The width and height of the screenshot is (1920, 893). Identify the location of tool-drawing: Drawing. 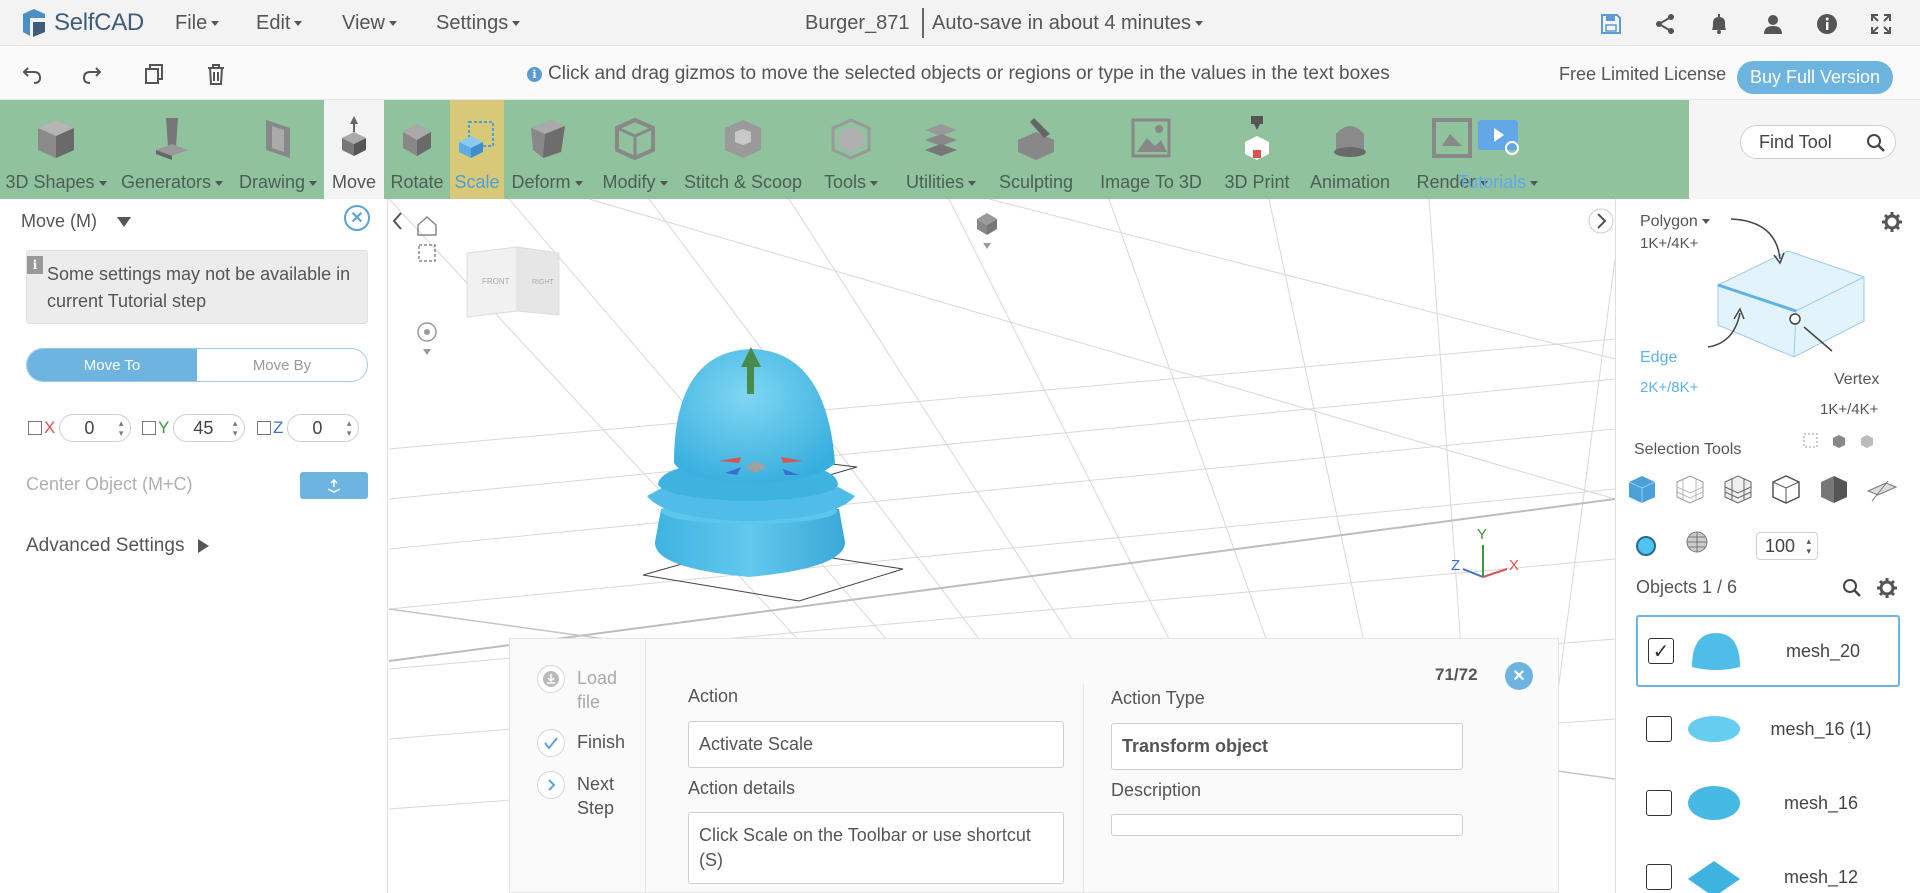
(278, 149).